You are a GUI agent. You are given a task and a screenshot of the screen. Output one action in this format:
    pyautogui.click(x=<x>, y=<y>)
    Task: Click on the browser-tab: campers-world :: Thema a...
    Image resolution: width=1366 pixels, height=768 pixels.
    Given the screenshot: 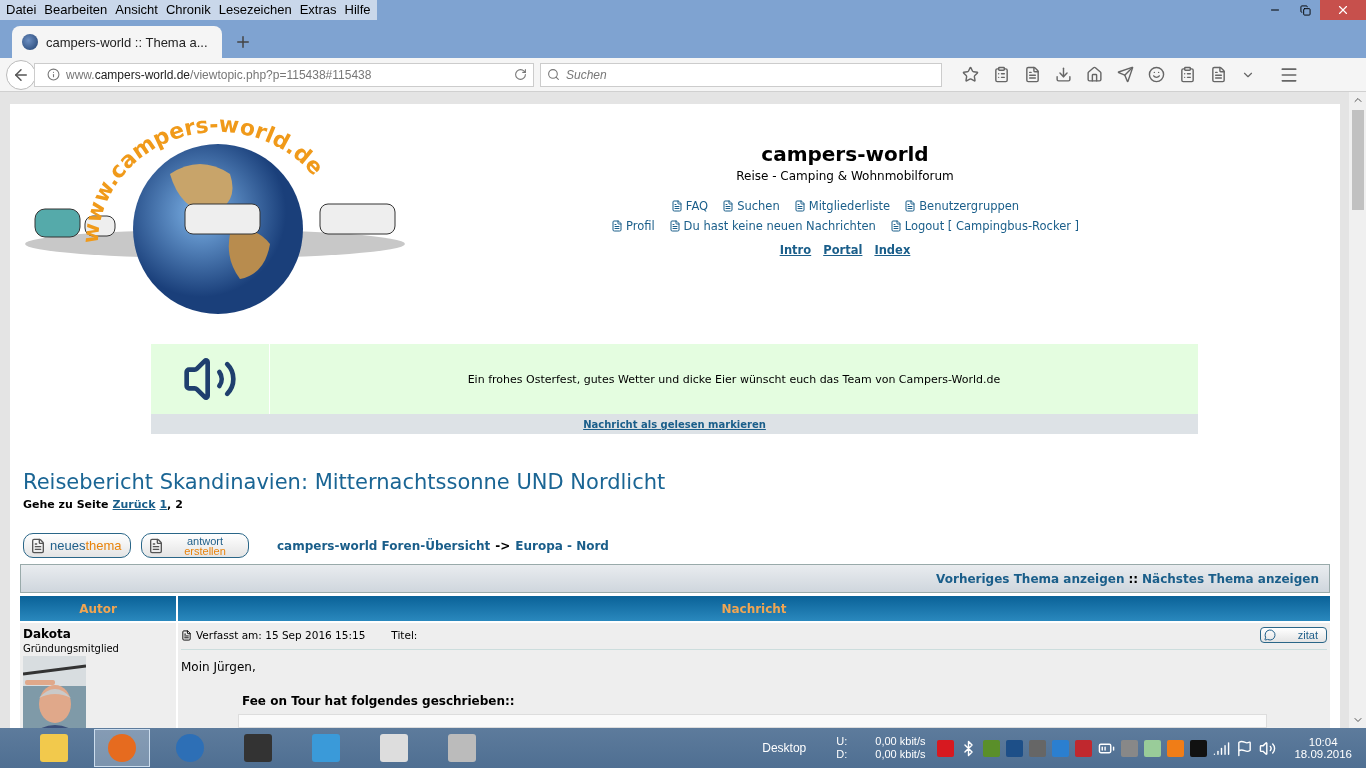 What is the action you would take?
    pyautogui.click(x=117, y=42)
    